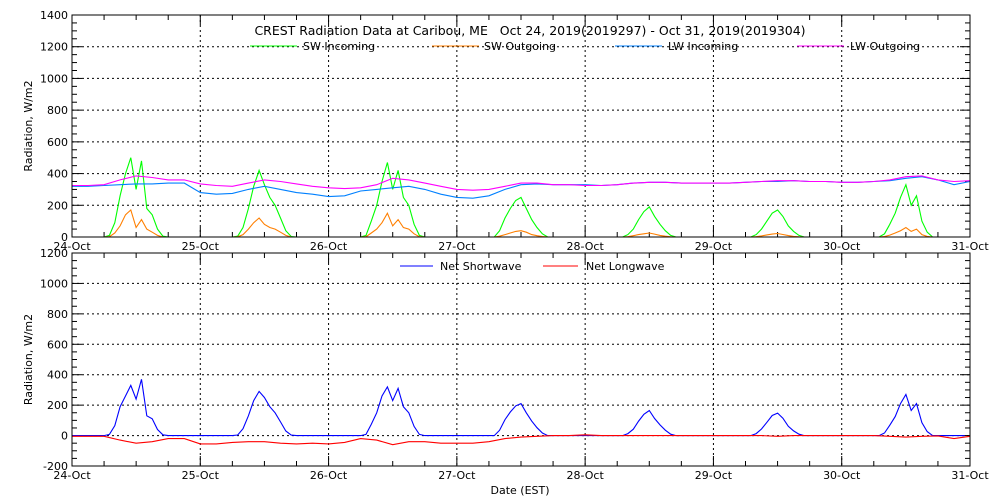  I want to click on y-tick-label: 1400, so click(54, 15).